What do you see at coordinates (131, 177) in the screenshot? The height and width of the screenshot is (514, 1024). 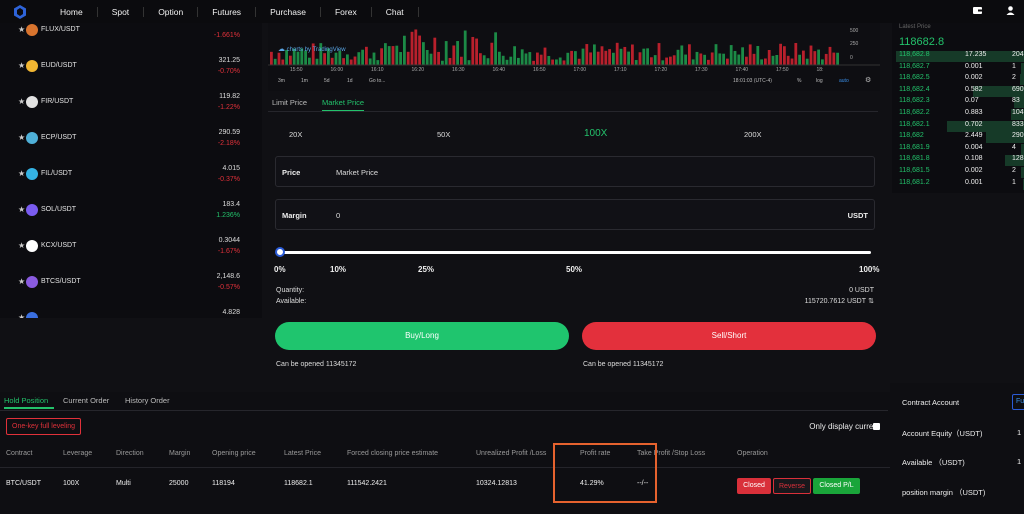 I see `pair-item: ★ FIL/USDT 4.015 -0.37%` at bounding box center [131, 177].